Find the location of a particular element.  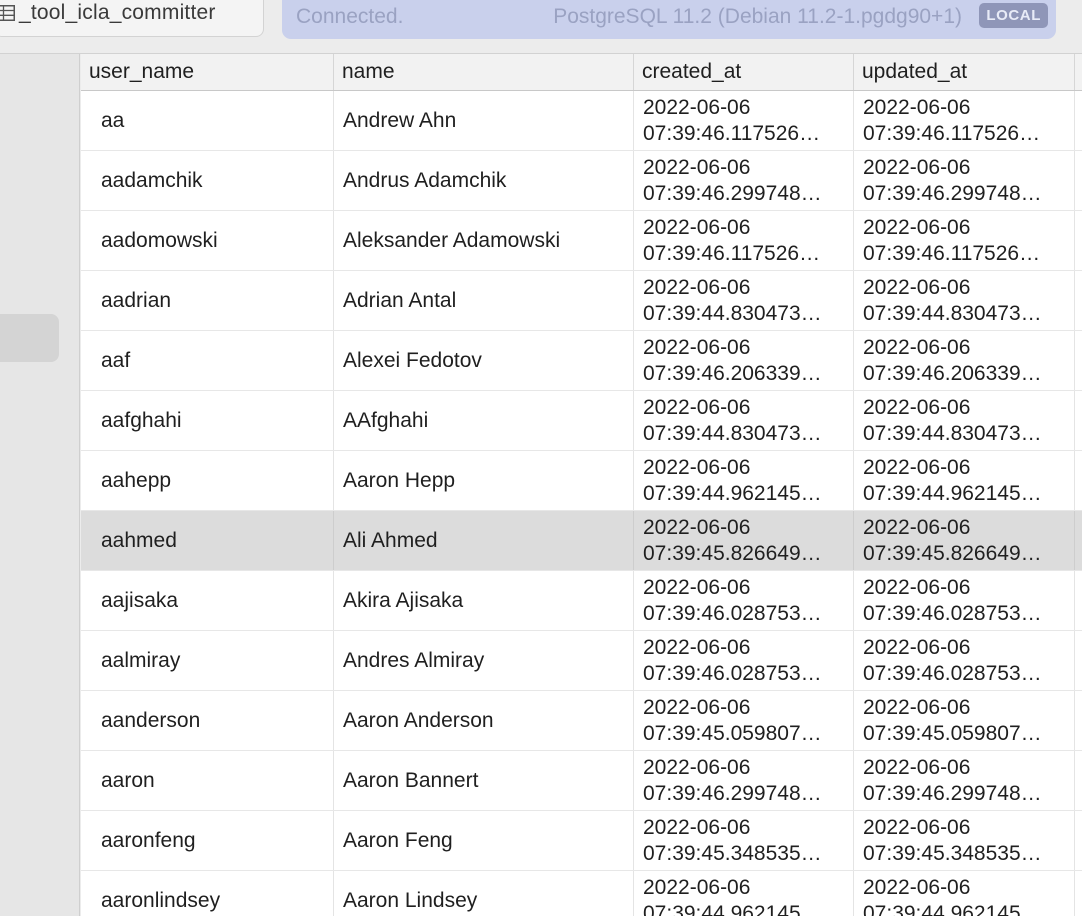

cell-name: Aaron Anderson is located at coordinates (484, 720).